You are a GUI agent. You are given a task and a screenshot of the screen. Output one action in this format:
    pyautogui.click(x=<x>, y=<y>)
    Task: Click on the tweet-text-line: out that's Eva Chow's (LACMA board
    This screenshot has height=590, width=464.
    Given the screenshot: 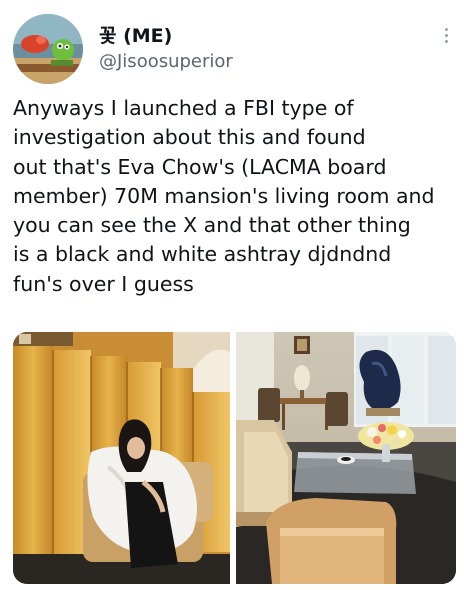 What is the action you would take?
    pyautogui.click(x=200, y=166)
    